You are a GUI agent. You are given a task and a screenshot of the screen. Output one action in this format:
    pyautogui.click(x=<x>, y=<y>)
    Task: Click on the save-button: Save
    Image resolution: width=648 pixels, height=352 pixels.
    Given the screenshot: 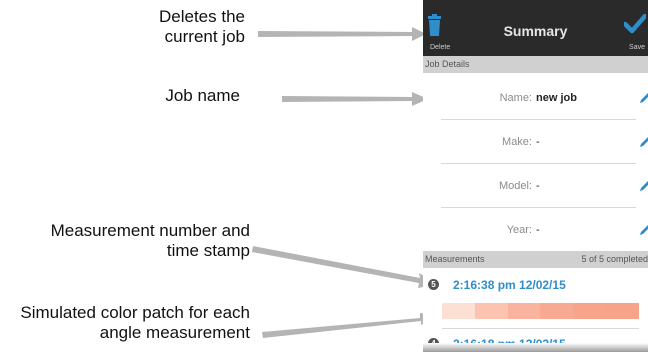 What is the action you would take?
    pyautogui.click(x=626, y=28)
    